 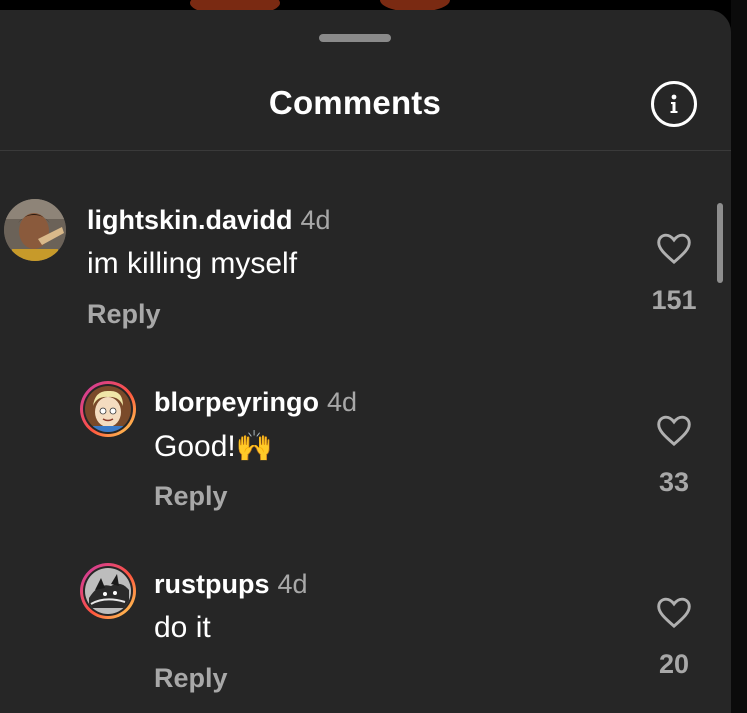 I want to click on drag-handle, so click(x=355, y=38).